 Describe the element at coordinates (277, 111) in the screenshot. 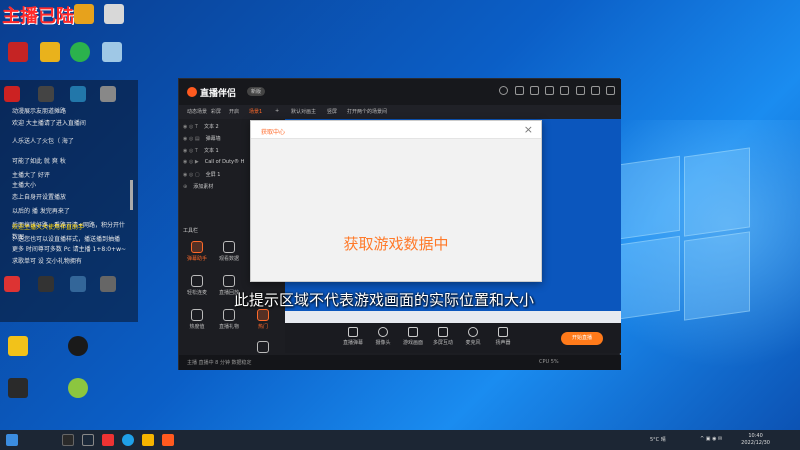

I see `add-scene-button: +` at that location.